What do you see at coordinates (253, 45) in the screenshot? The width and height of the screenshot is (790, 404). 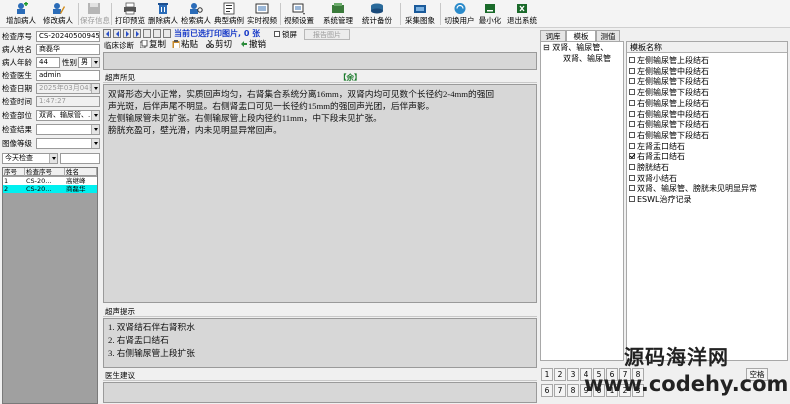 I see `undo-button: 撤销` at bounding box center [253, 45].